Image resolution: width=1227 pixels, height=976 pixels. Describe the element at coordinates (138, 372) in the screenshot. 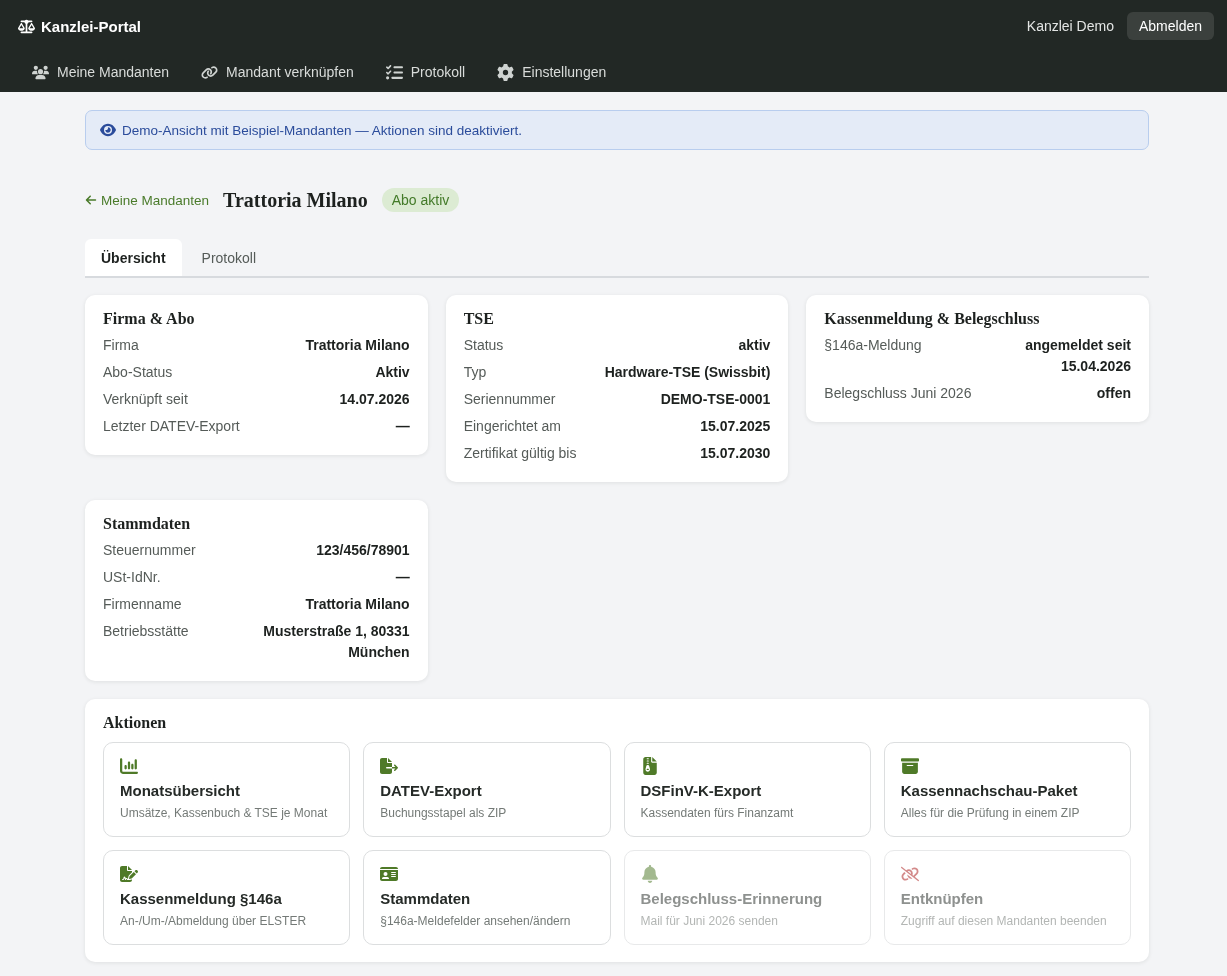

I see `field-label: Abo-Status` at that location.